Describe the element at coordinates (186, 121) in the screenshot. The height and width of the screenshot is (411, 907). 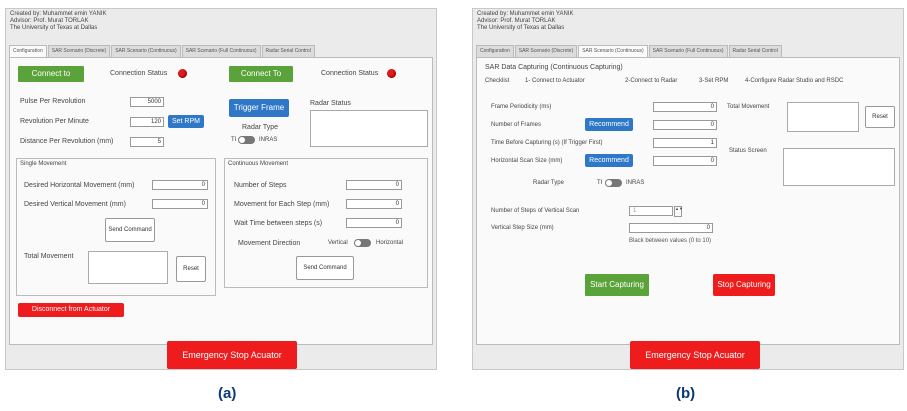
I see `set-rpm-button: Set RPM` at that location.